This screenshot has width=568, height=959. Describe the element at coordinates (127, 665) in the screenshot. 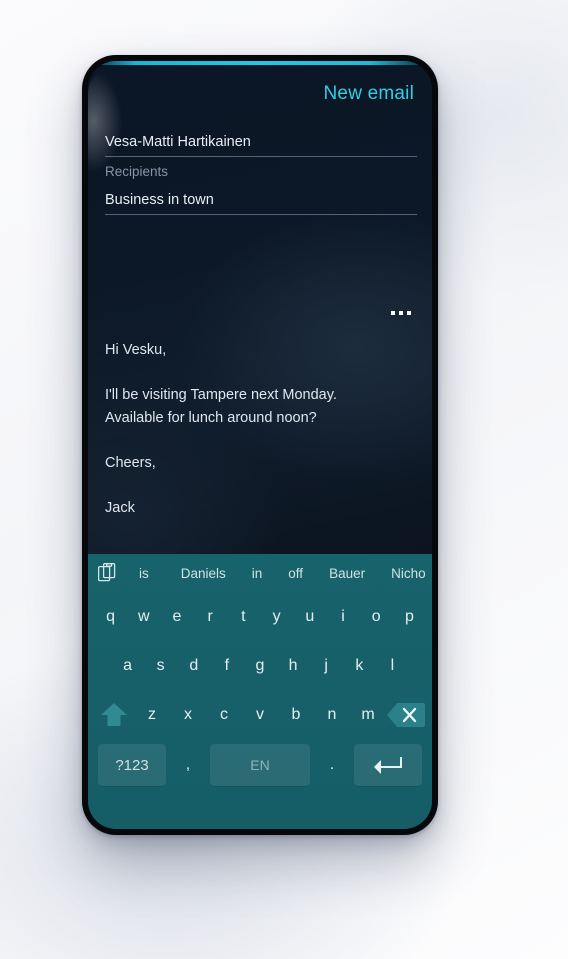

I see `key-a: a` at that location.